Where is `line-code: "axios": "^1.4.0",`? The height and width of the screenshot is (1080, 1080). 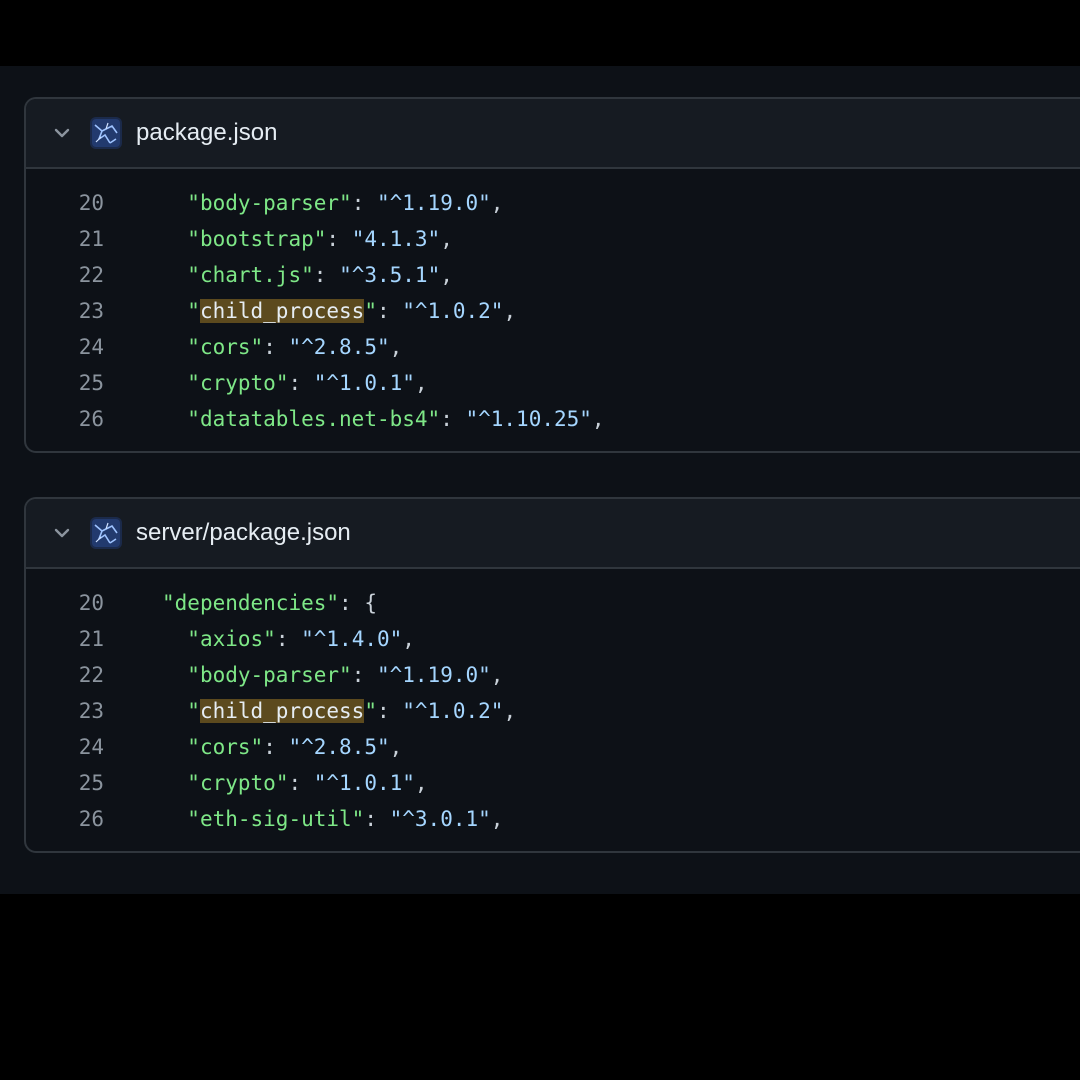 line-code: "axios": "^1.4.0", is located at coordinates (259, 639).